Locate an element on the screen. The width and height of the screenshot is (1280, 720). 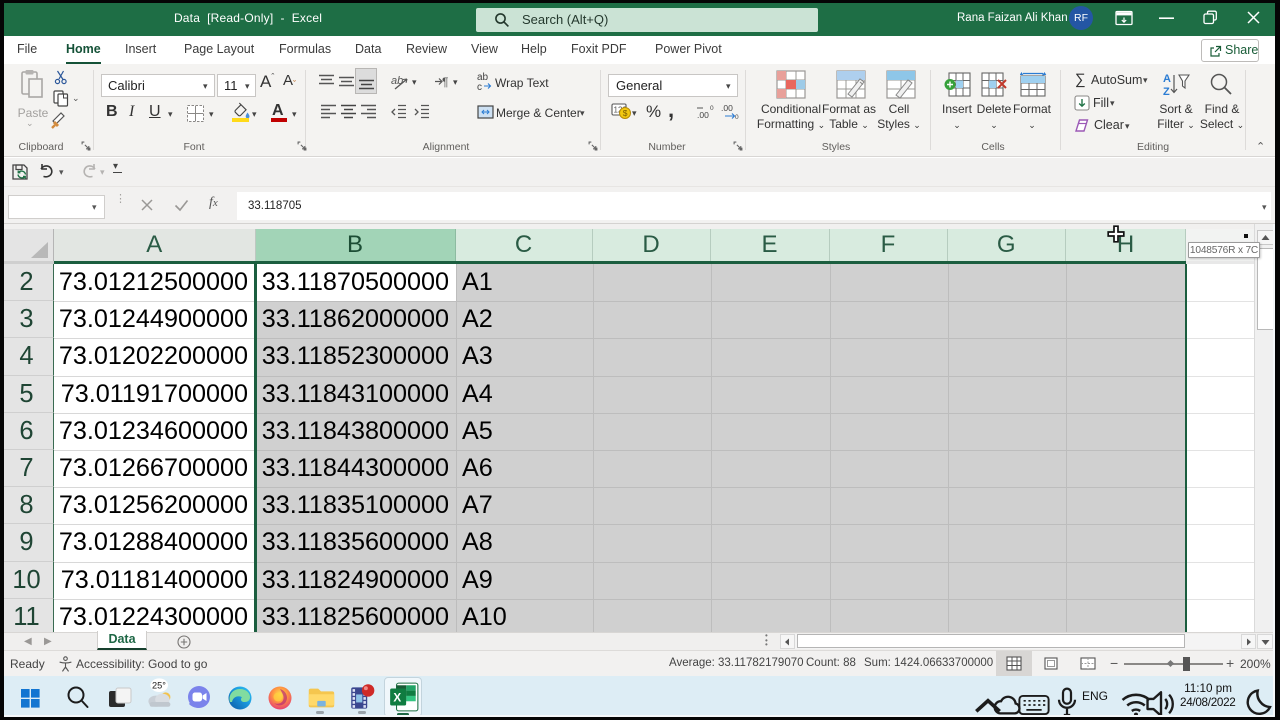
svg-text: Z is located at coordinates (1166, 92).